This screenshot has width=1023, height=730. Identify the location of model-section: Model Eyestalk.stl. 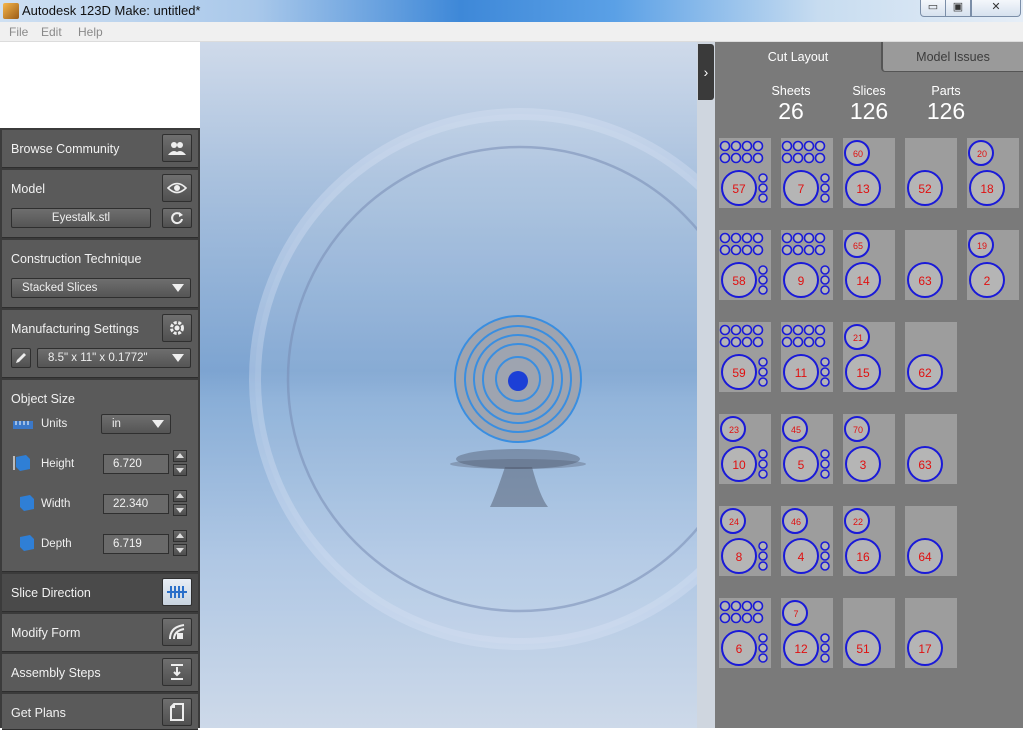
(100, 204).